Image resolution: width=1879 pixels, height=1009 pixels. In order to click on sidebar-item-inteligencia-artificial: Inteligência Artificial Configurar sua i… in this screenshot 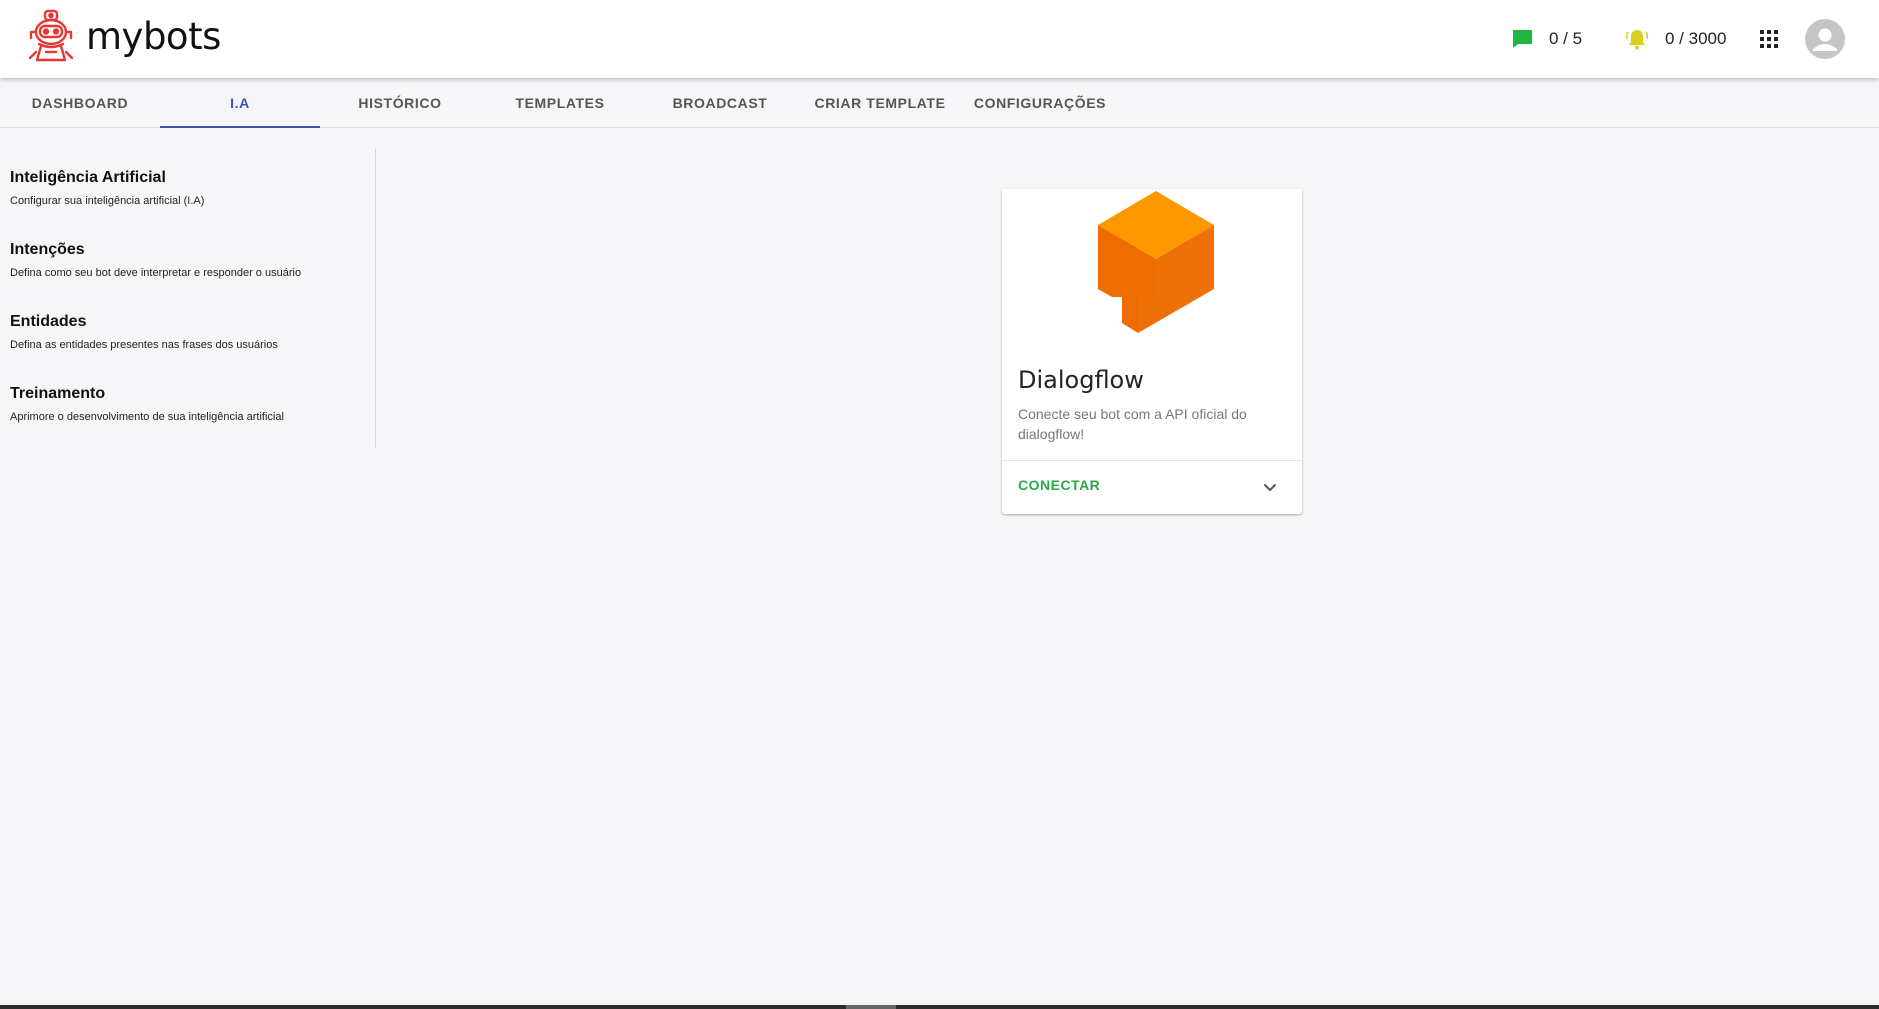, I will do `click(185, 188)`.